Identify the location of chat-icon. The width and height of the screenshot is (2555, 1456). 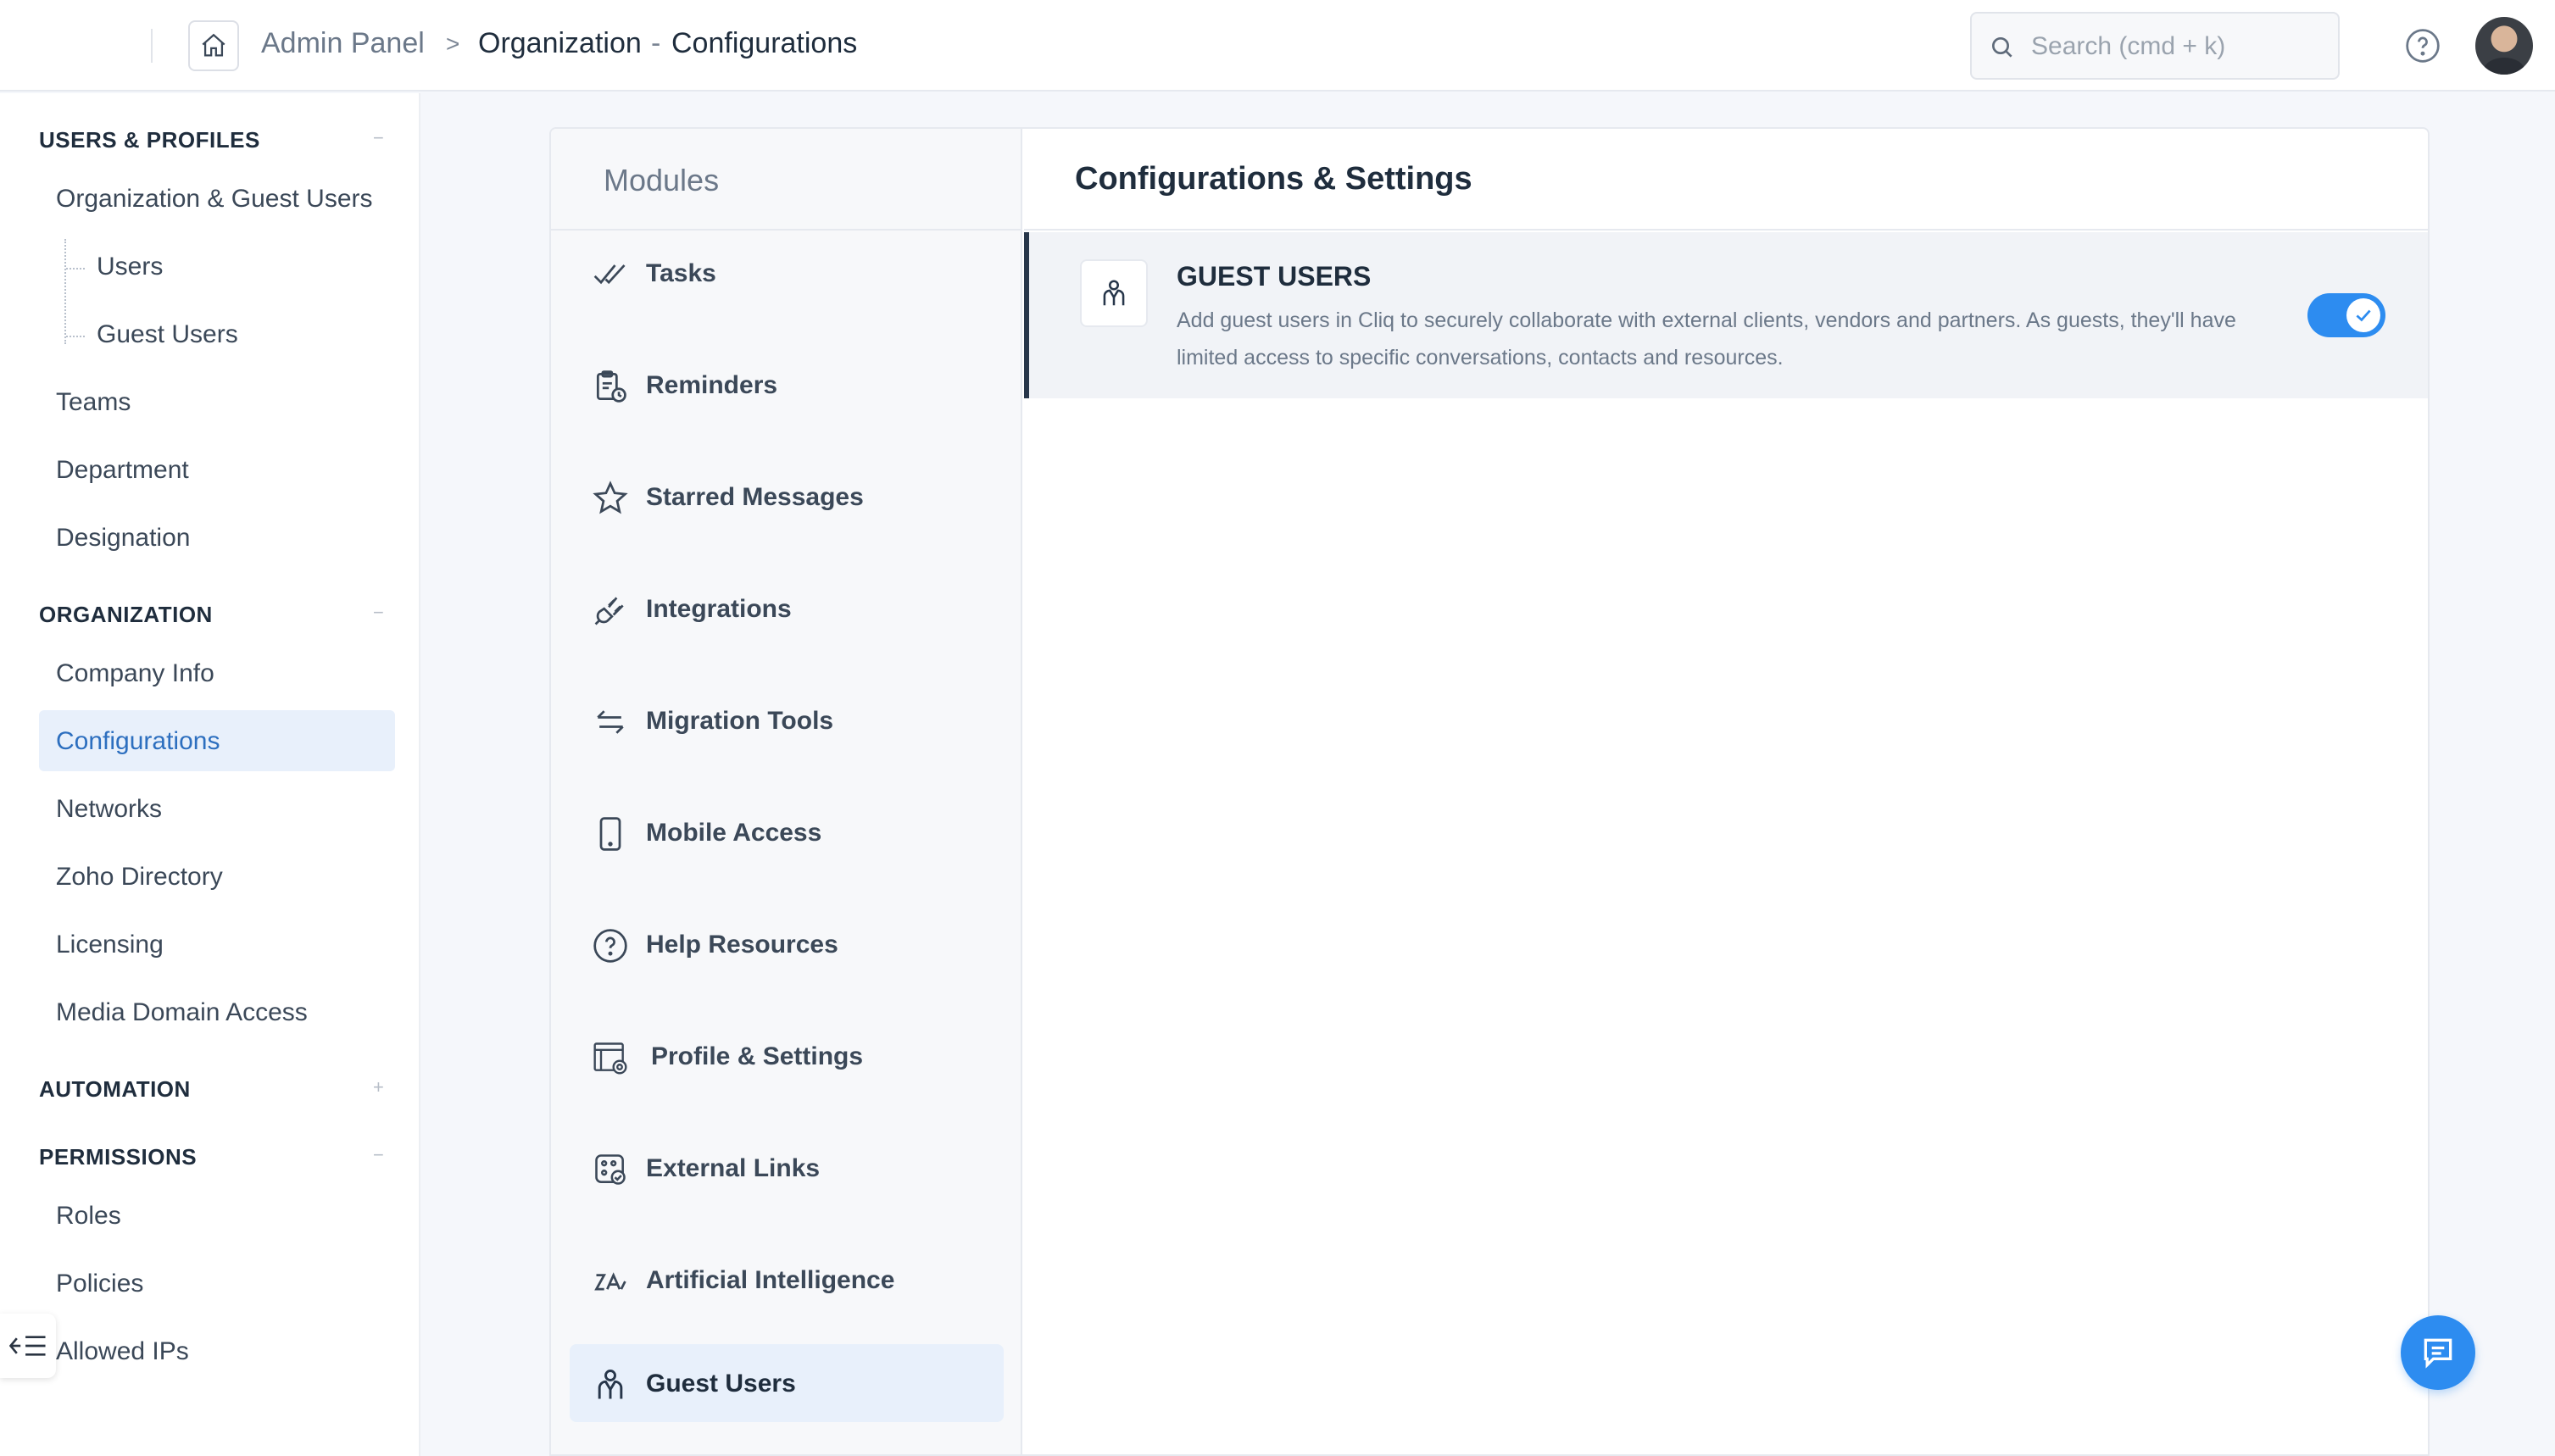
(2438, 1354).